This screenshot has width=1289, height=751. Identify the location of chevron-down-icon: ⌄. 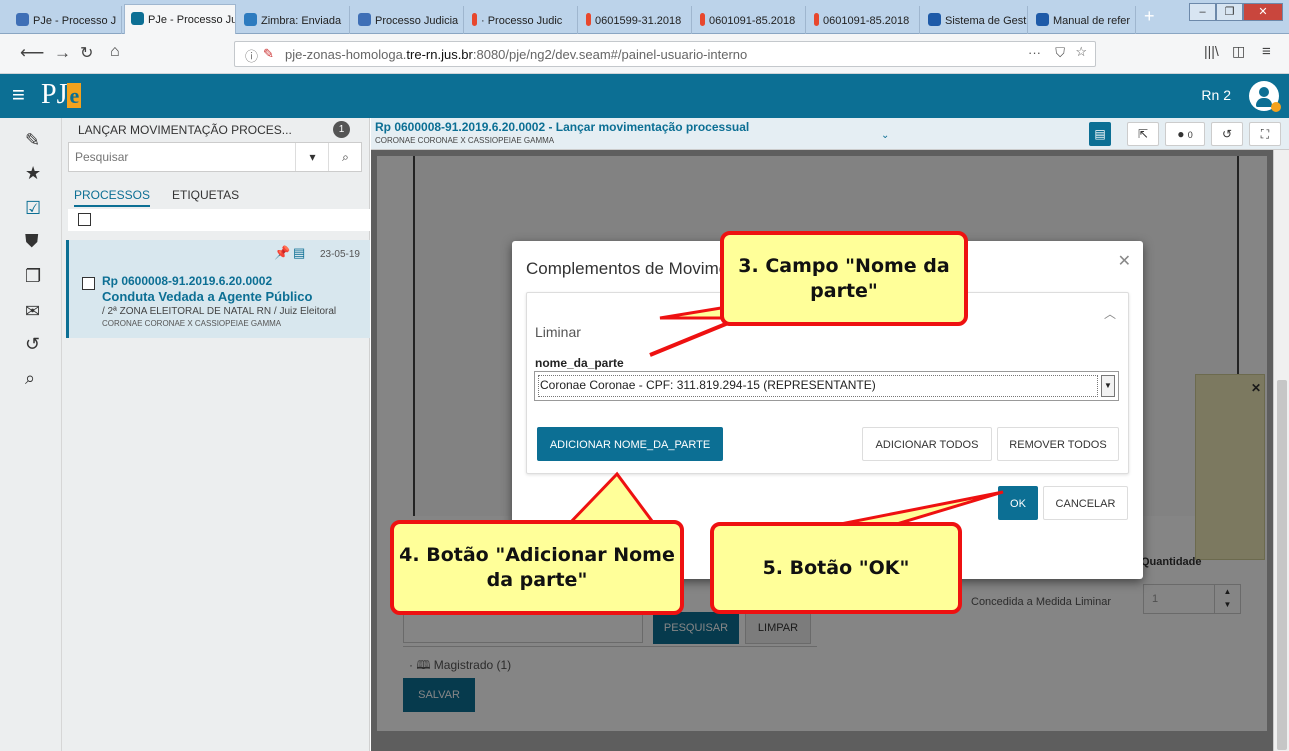
(885, 135).